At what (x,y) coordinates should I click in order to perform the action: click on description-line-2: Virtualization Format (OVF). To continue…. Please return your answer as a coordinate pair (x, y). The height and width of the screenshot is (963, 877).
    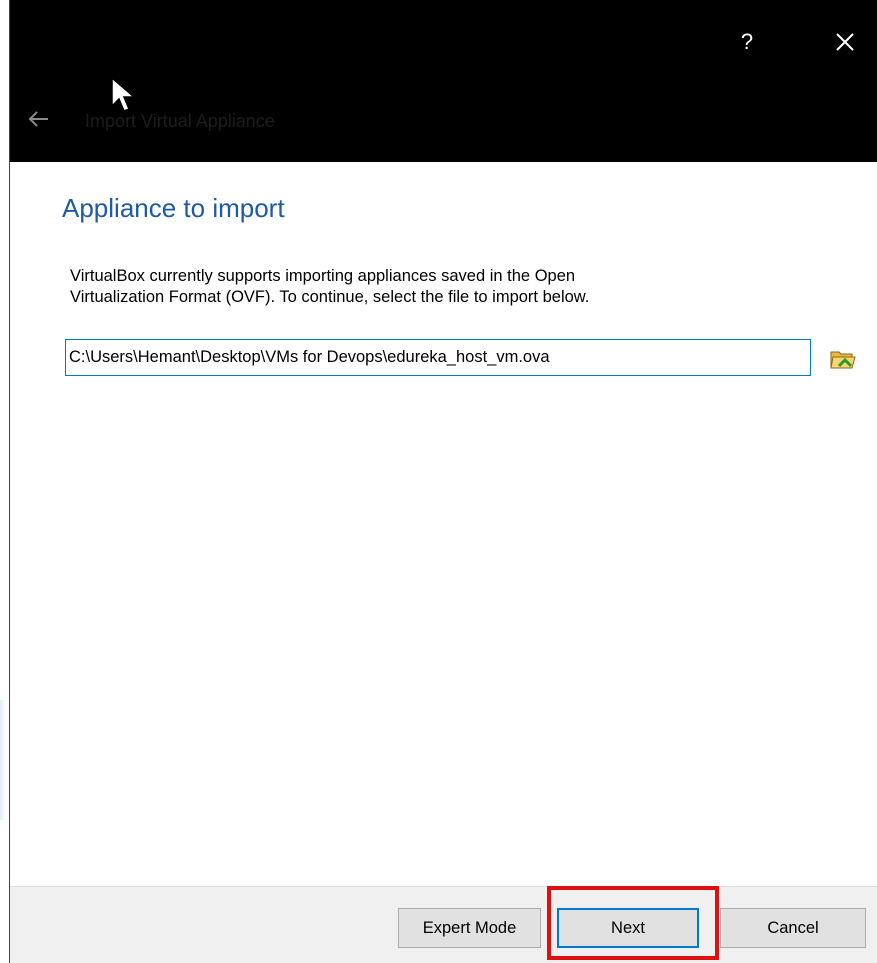
    Looking at the image, I should click on (330, 297).